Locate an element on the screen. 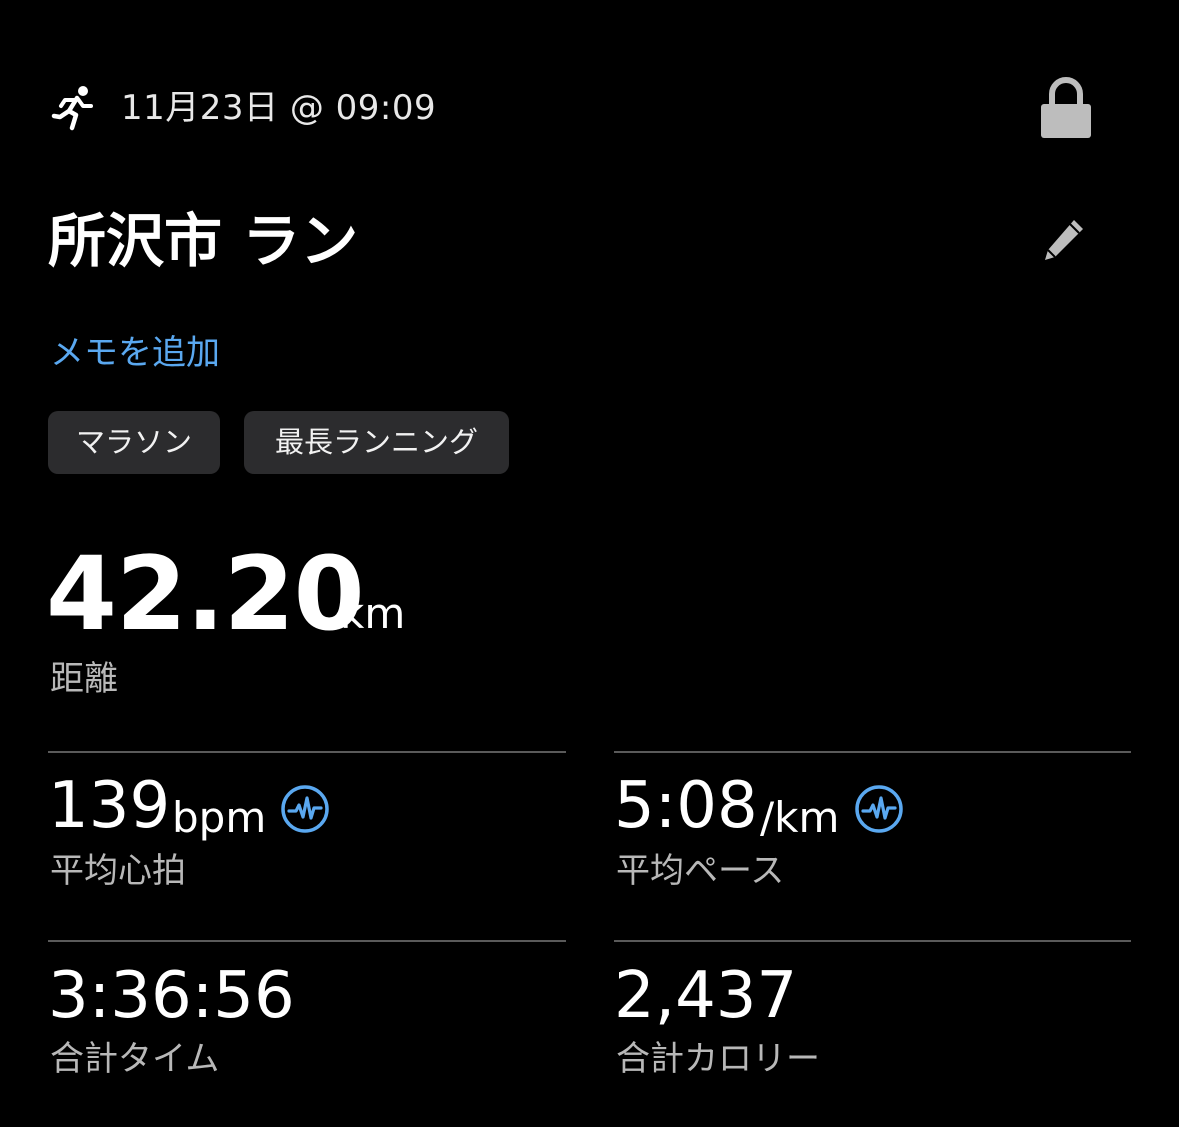  total-time-label: 合計タイム is located at coordinates (135, 1059).